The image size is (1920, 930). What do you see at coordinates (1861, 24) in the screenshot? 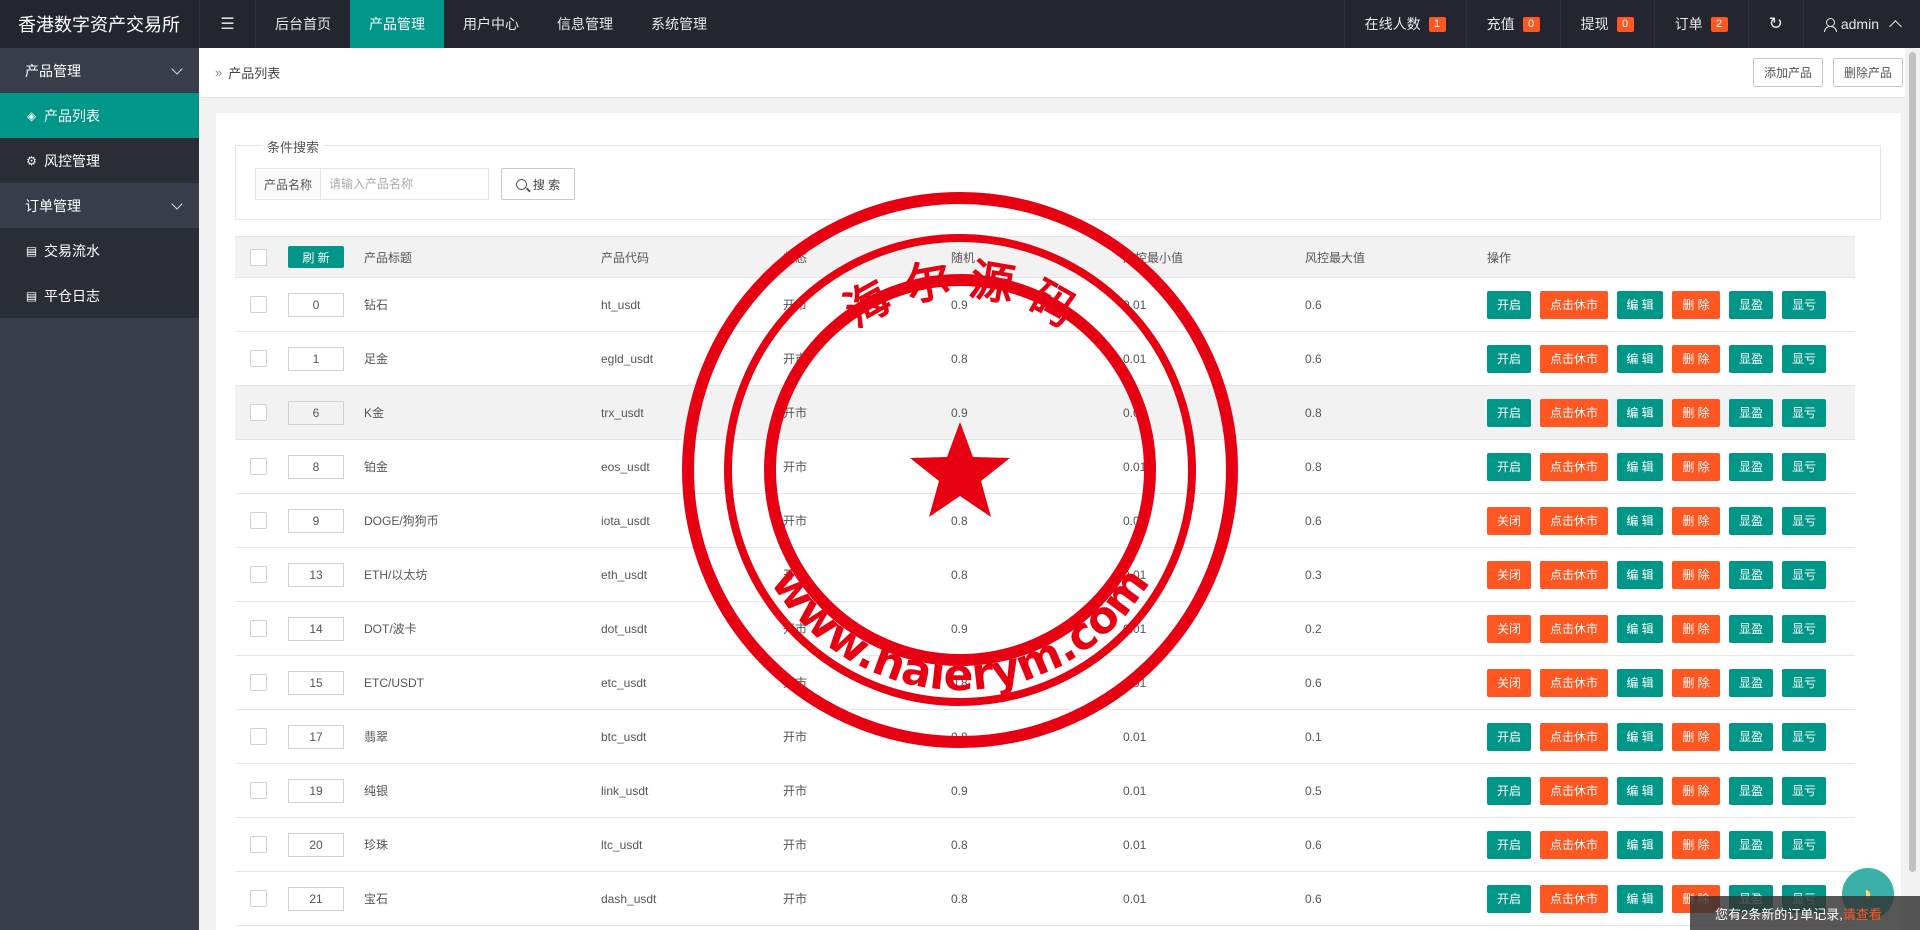
I see `user-menu: admin` at bounding box center [1861, 24].